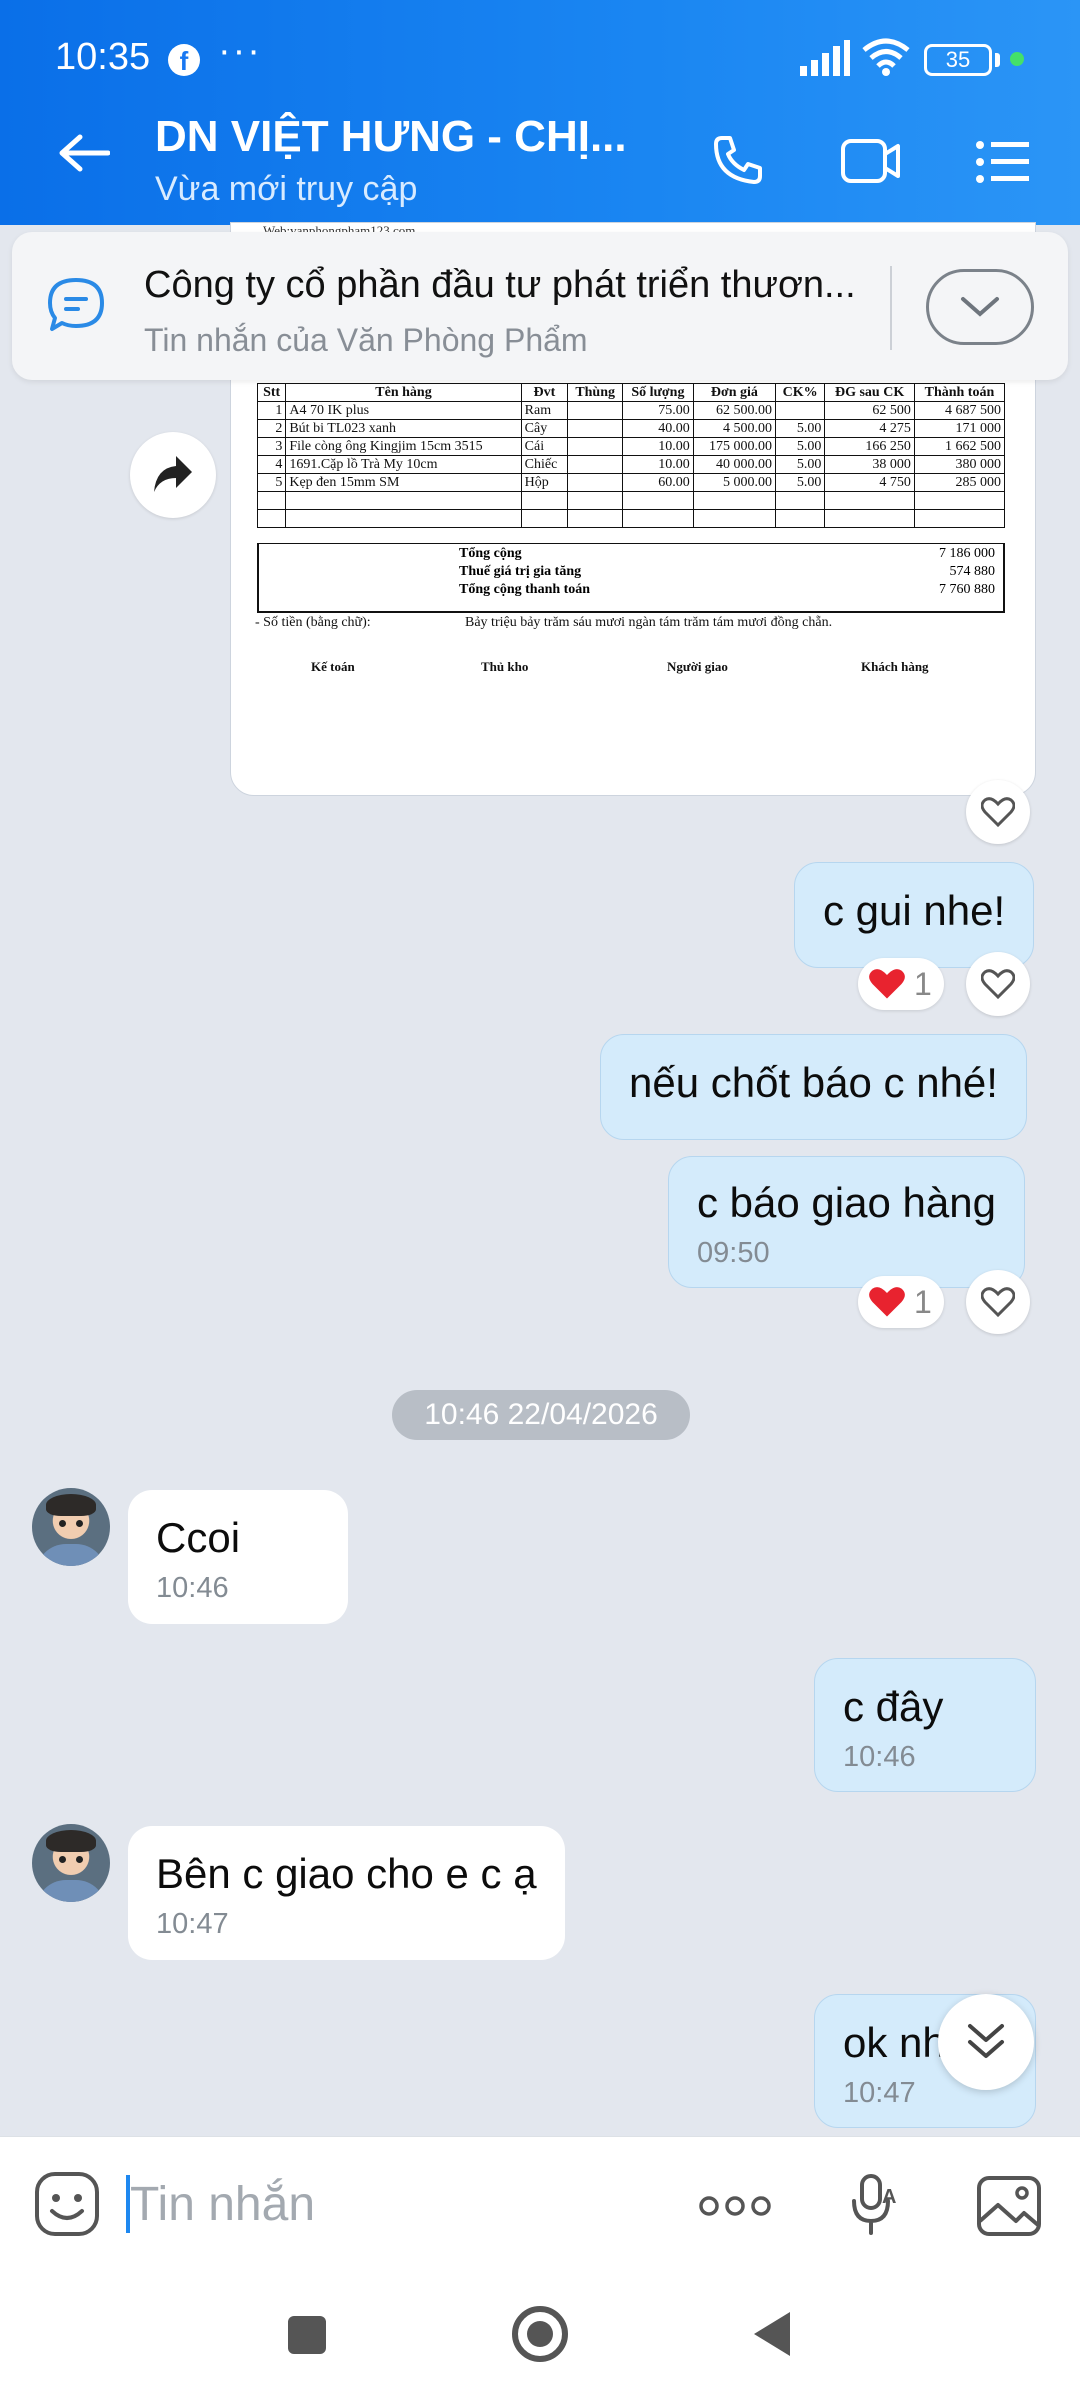 This screenshot has height=2400, width=1080. Describe the element at coordinates (313, 622) in the screenshot. I see `amount-in-words-label: - Số tiền (bằng chữ):` at that location.